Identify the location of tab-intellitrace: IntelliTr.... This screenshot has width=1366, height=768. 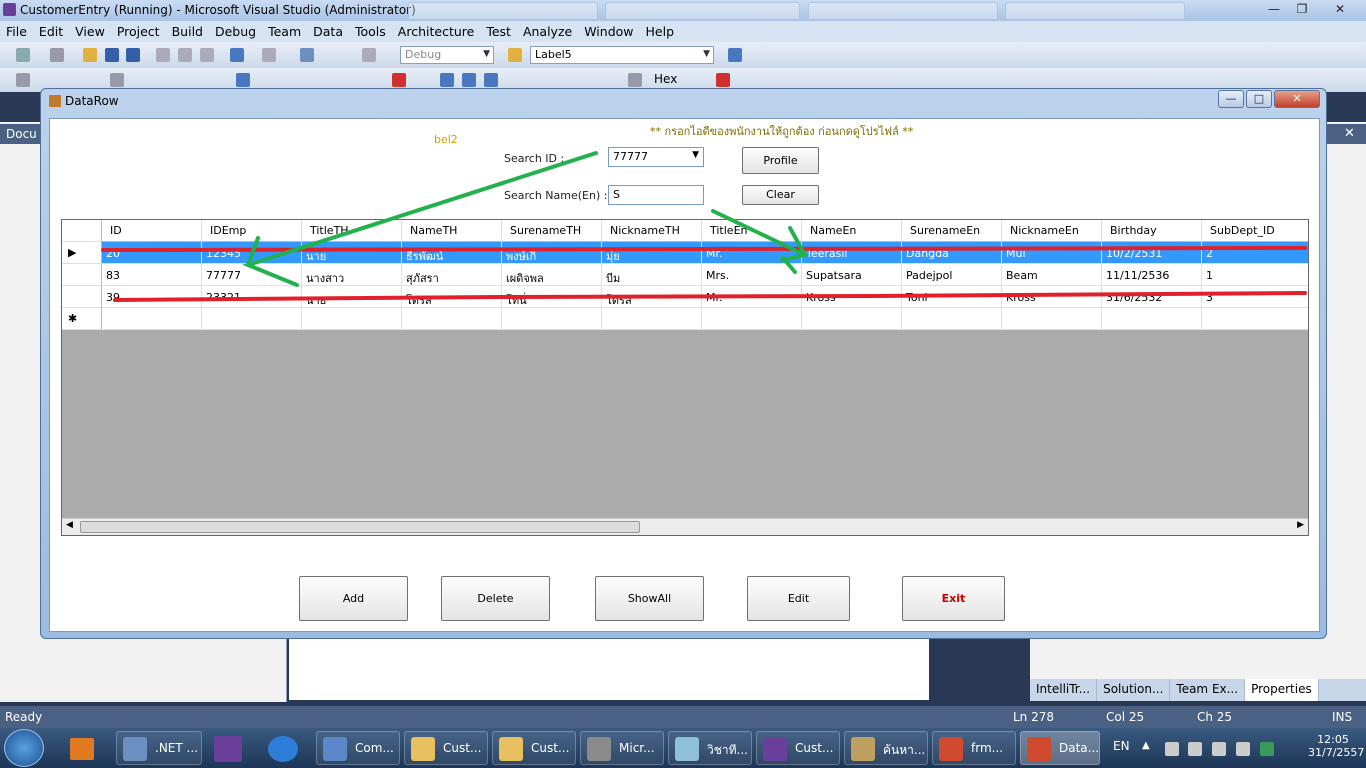
(1064, 690).